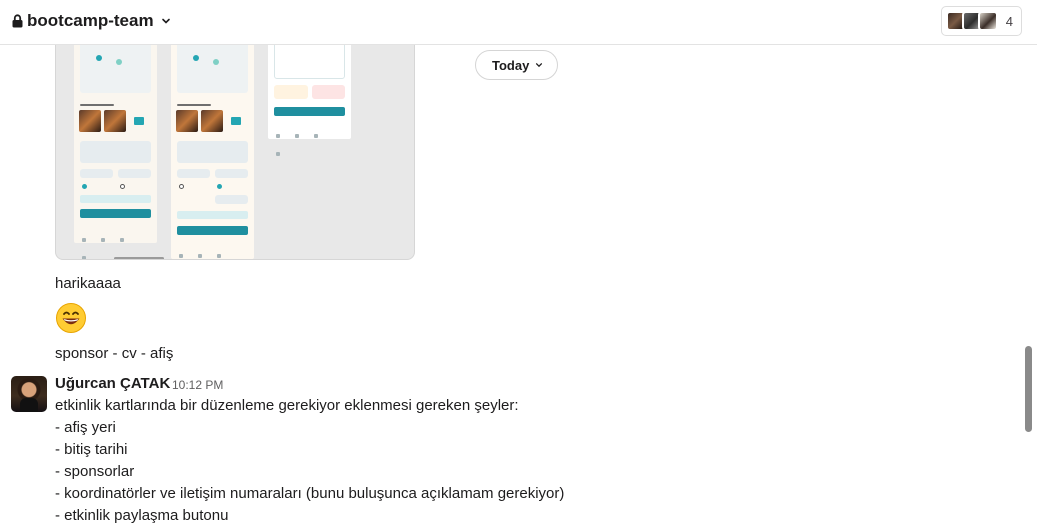 The image size is (1037, 529). I want to click on channel-name: bootcamp-team, so click(90, 20).